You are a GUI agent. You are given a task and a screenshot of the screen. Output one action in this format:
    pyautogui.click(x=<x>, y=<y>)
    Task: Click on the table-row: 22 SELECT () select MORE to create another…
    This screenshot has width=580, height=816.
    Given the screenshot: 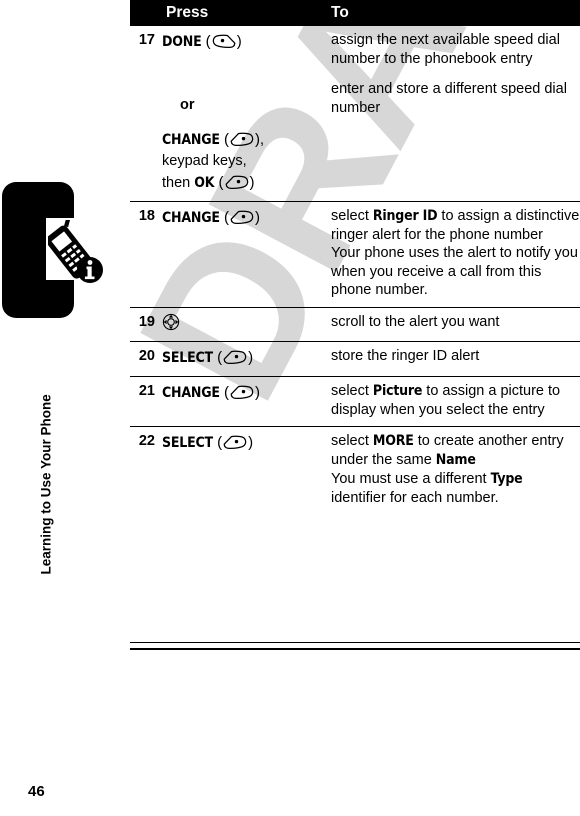 What is the action you would take?
    pyautogui.click(x=355, y=471)
    